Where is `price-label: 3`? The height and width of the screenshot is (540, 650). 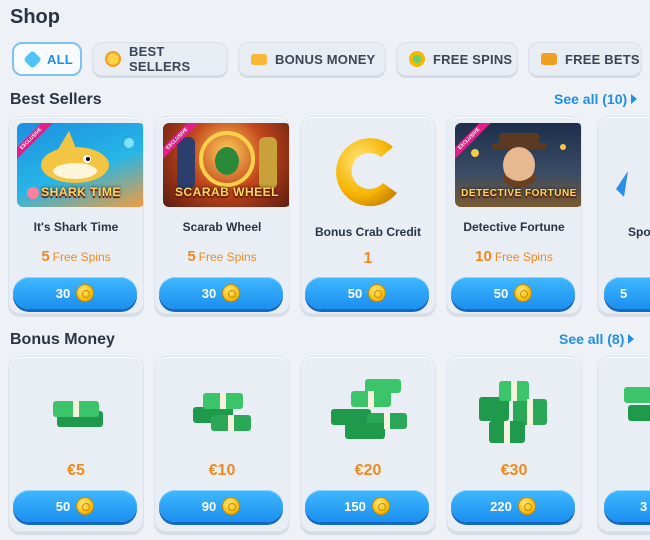 price-label: 3 is located at coordinates (644, 506).